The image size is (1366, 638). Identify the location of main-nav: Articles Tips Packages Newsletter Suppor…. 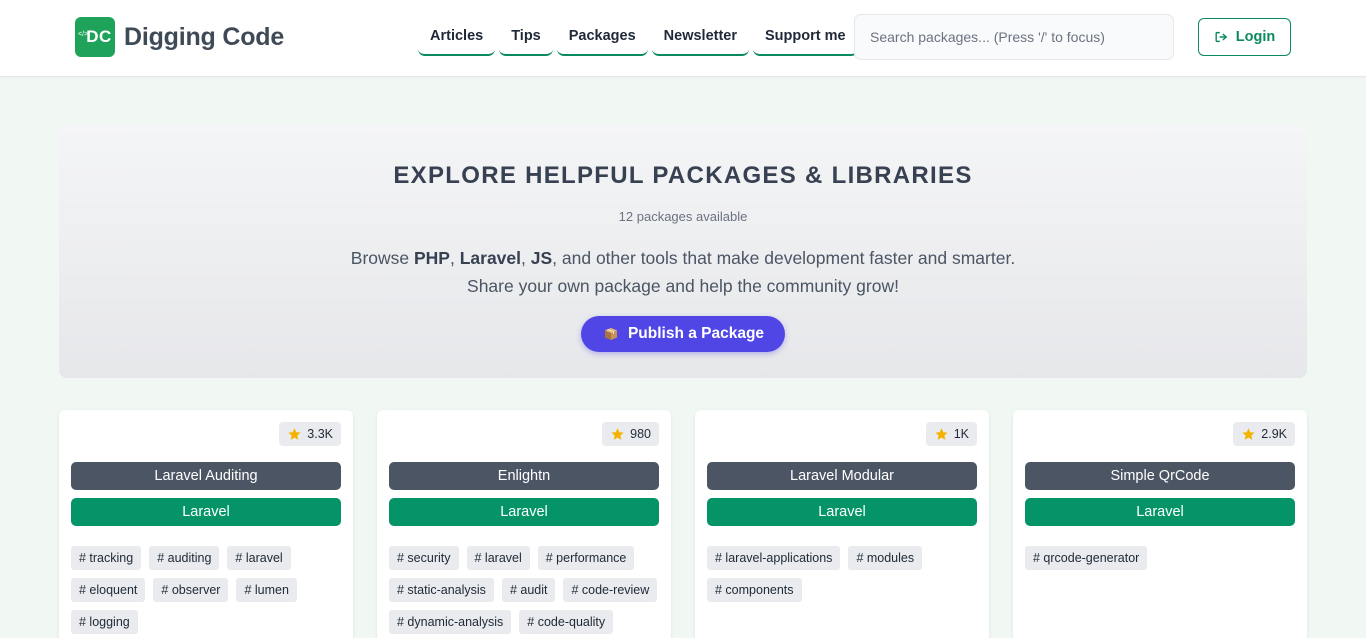
(638, 37).